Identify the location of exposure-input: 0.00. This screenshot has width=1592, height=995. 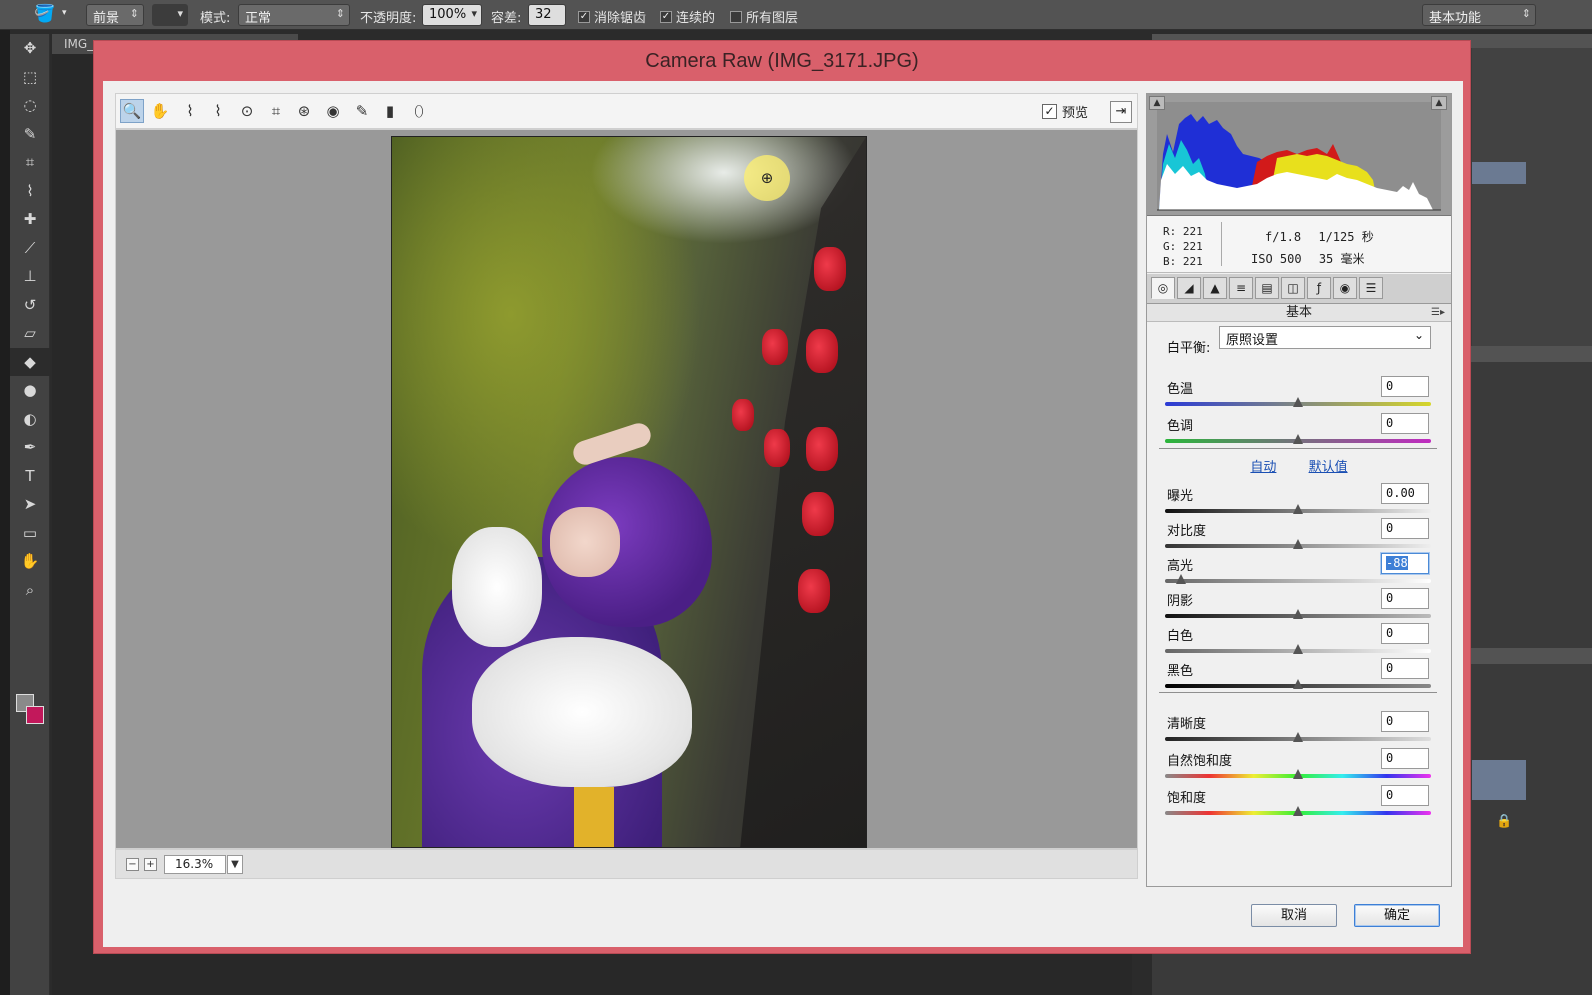
(1405, 493).